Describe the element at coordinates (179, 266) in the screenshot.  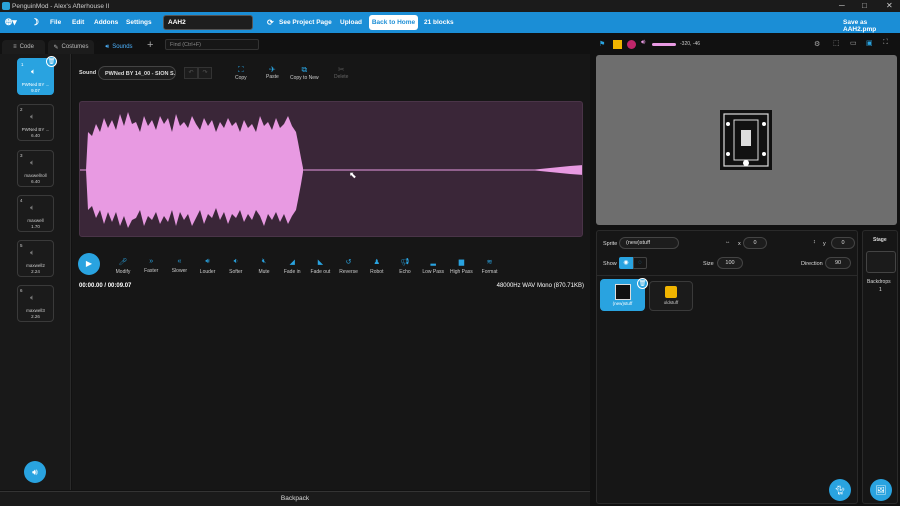
I see `effect-slower-button: «Slower` at that location.